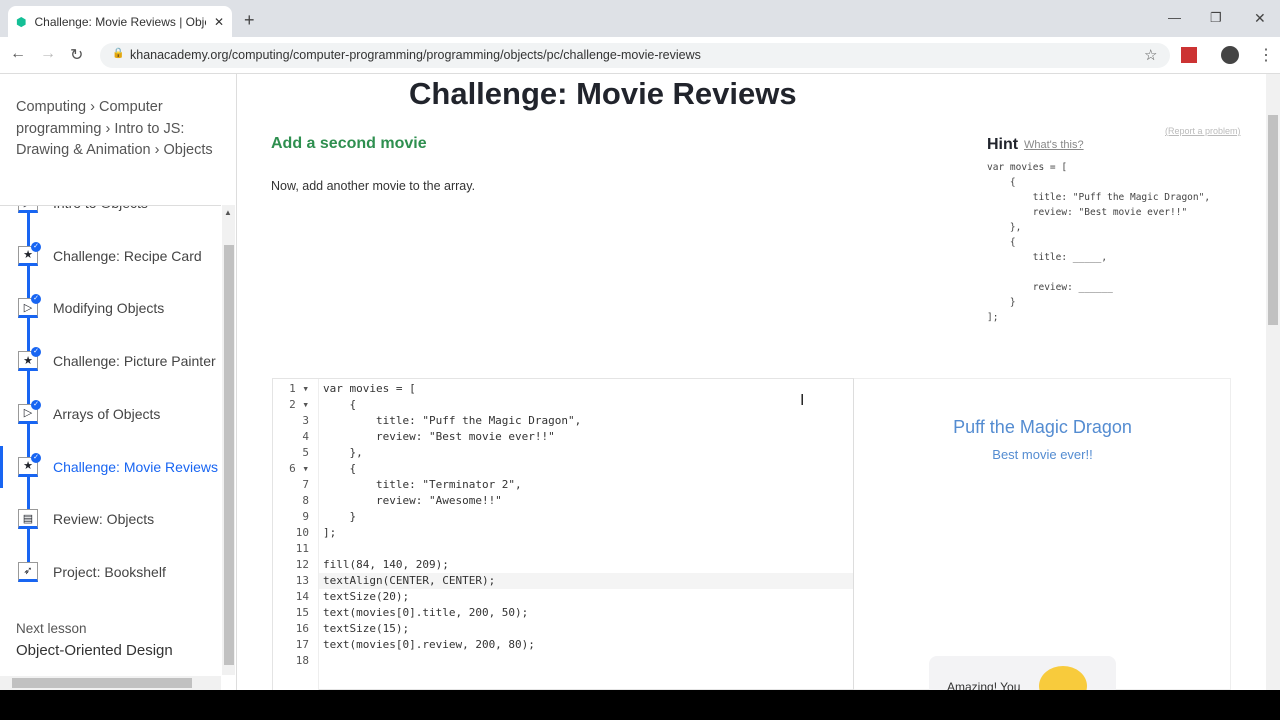  I want to click on lesson-item: ➶ Project: Bookshelf, so click(110, 572).